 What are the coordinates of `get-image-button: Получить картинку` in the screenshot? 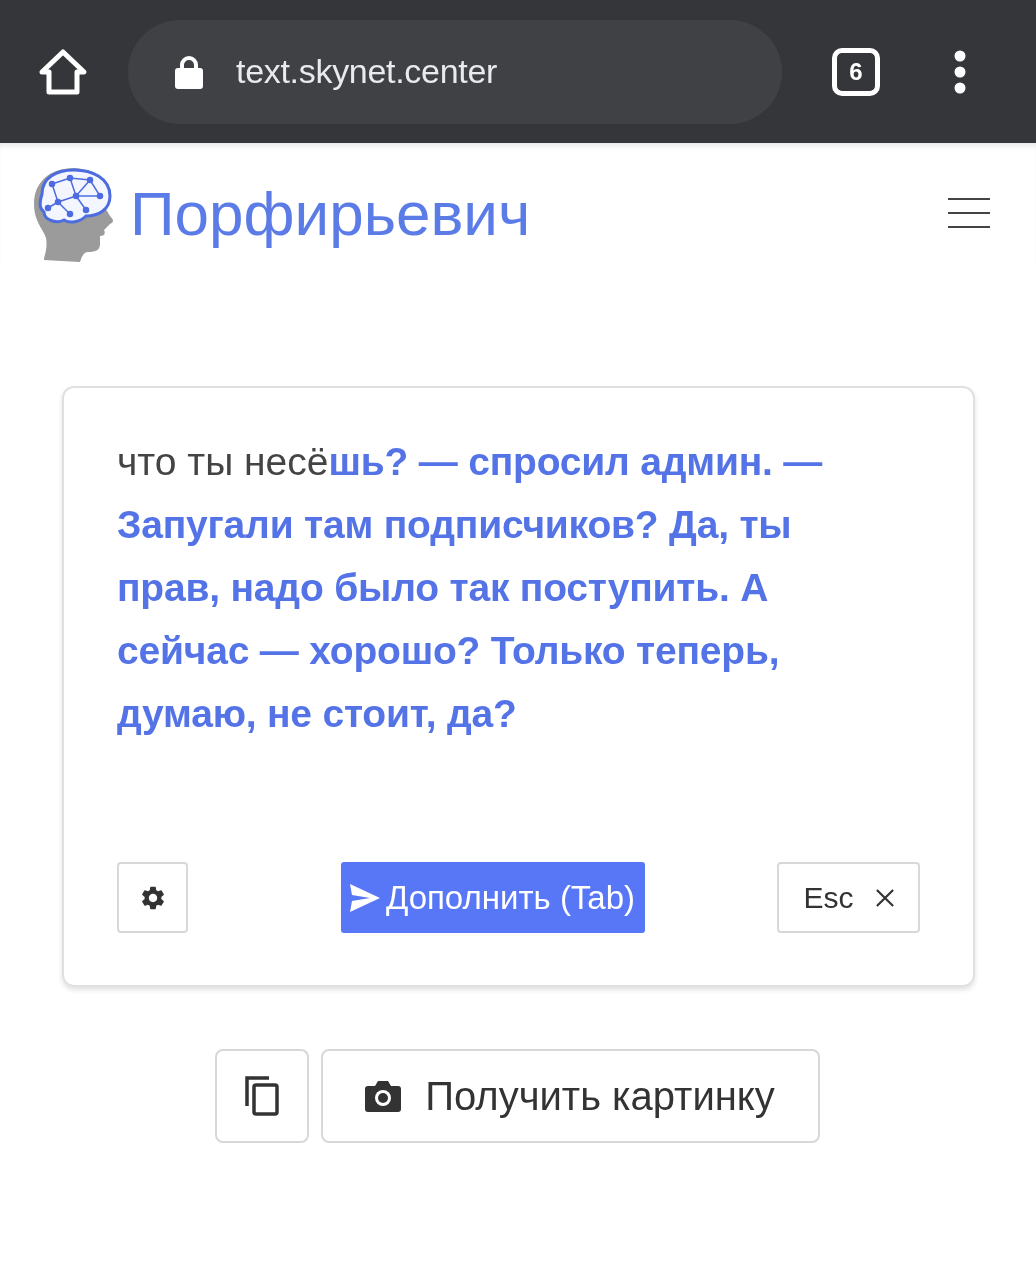 It's located at (570, 1096).